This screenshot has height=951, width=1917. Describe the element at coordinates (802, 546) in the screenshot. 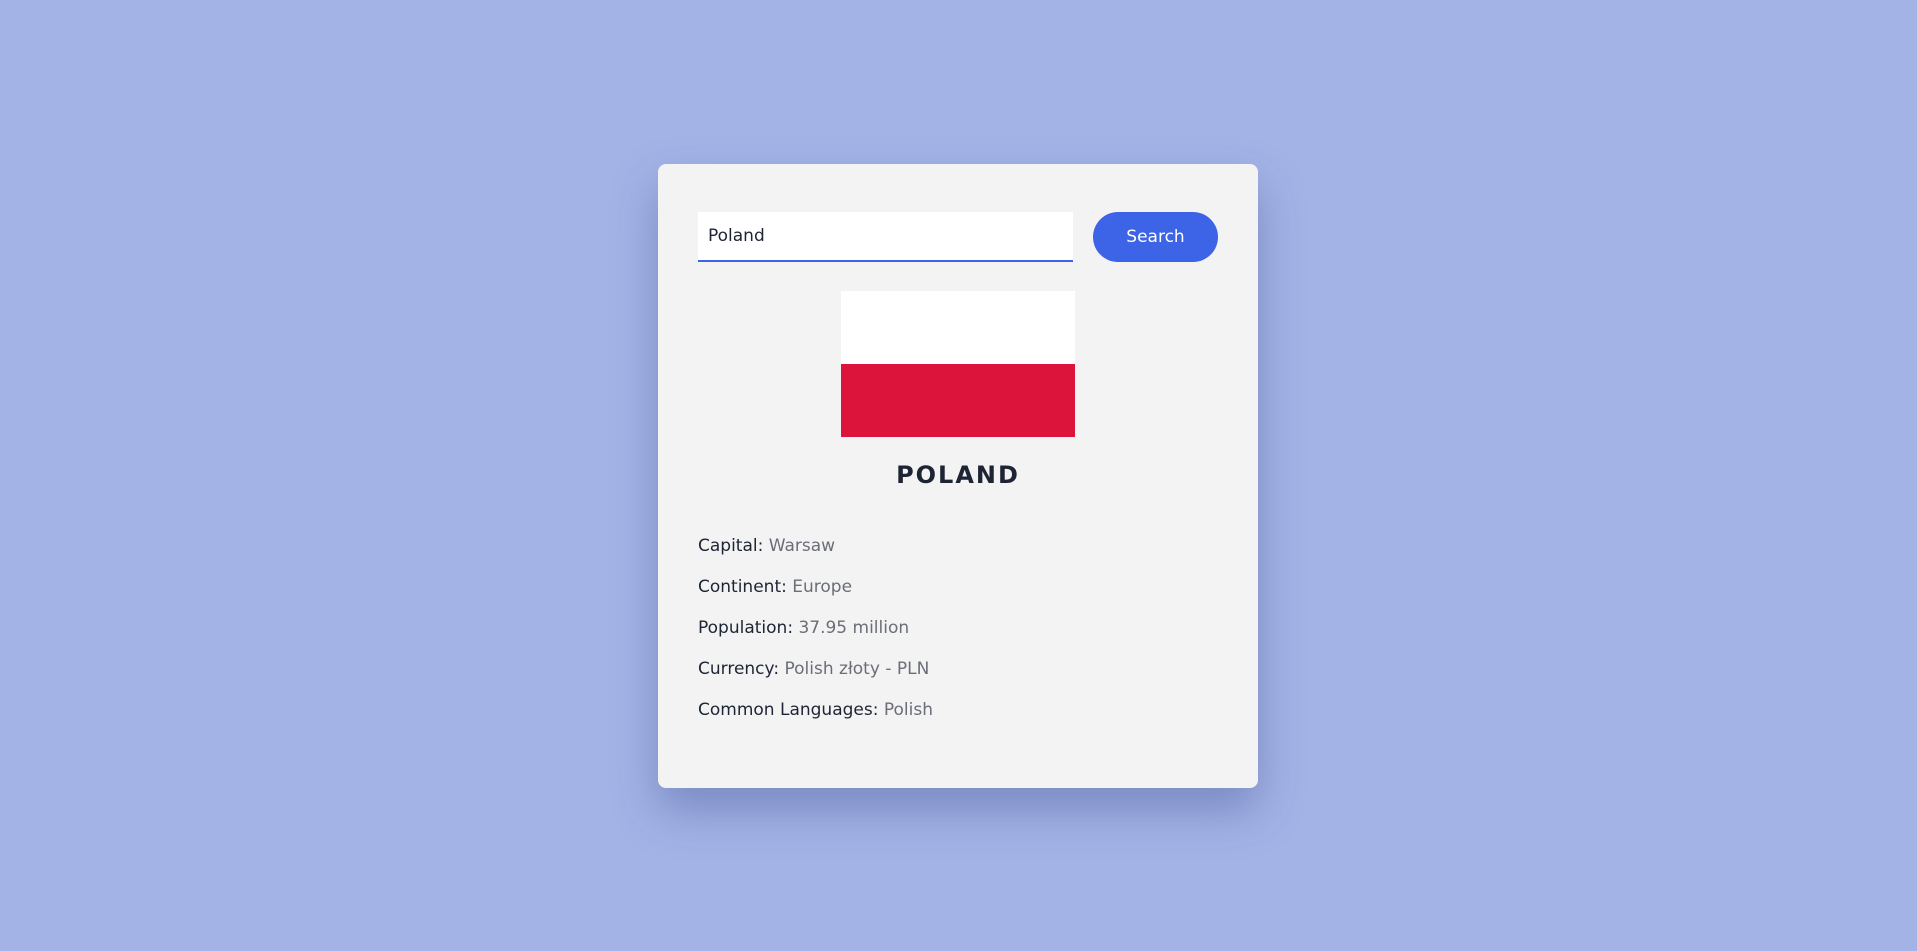

I see `detail-value: Warsaw` at that location.